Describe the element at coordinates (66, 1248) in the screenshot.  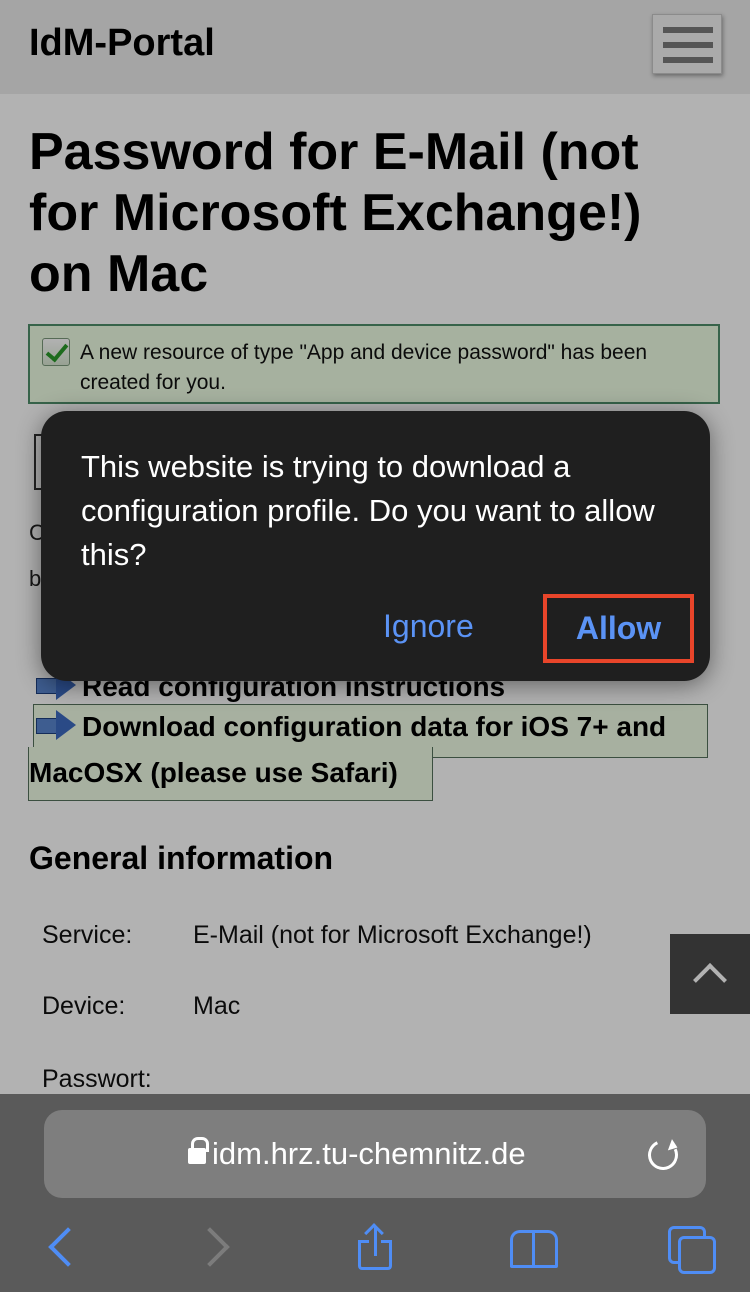
I see `back-icon` at that location.